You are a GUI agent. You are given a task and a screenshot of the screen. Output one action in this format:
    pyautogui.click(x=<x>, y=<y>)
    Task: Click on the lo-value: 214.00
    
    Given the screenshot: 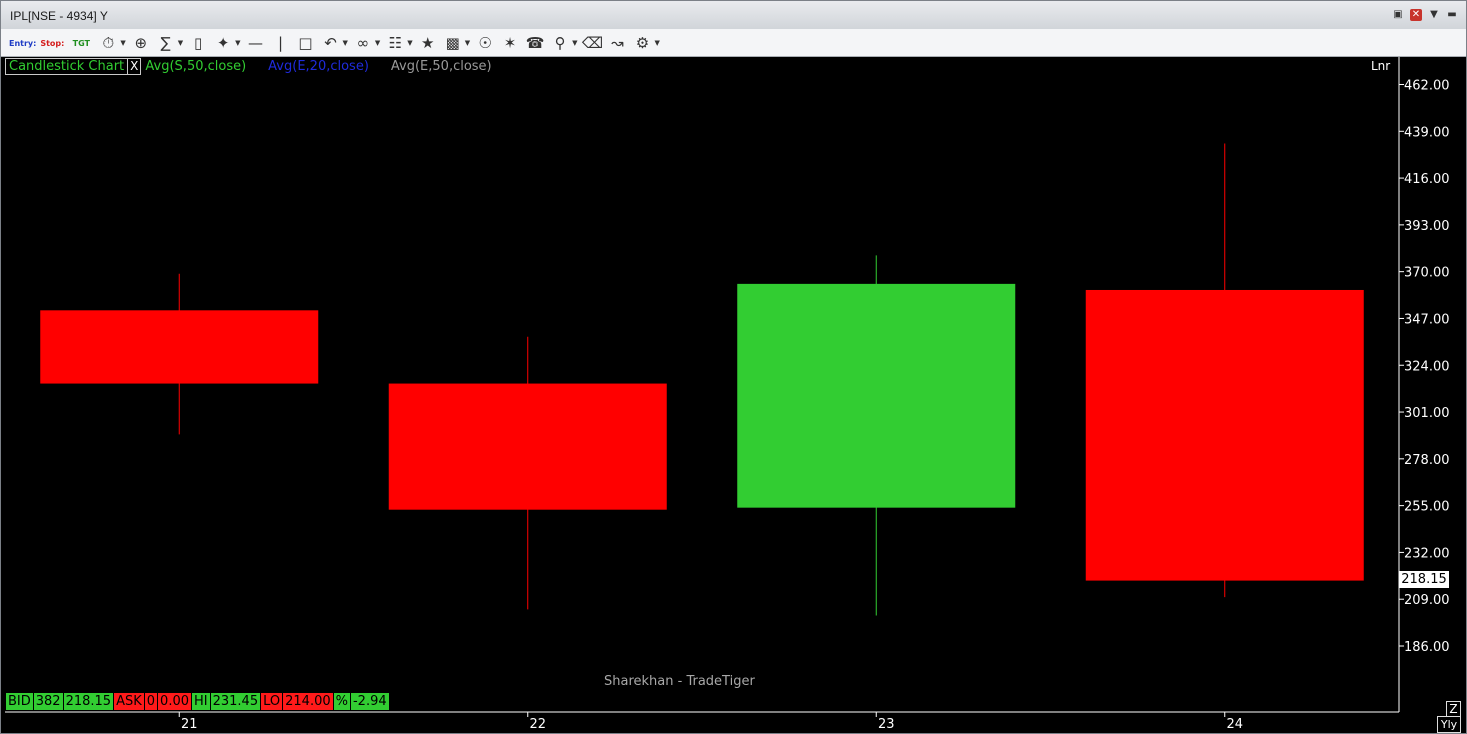 What is the action you would take?
    pyautogui.click(x=308, y=701)
    